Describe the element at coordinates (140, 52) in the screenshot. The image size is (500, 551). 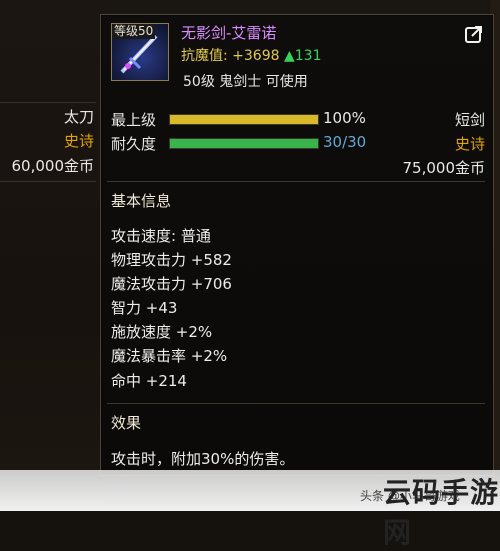
I see `item-icon: 等级50` at that location.